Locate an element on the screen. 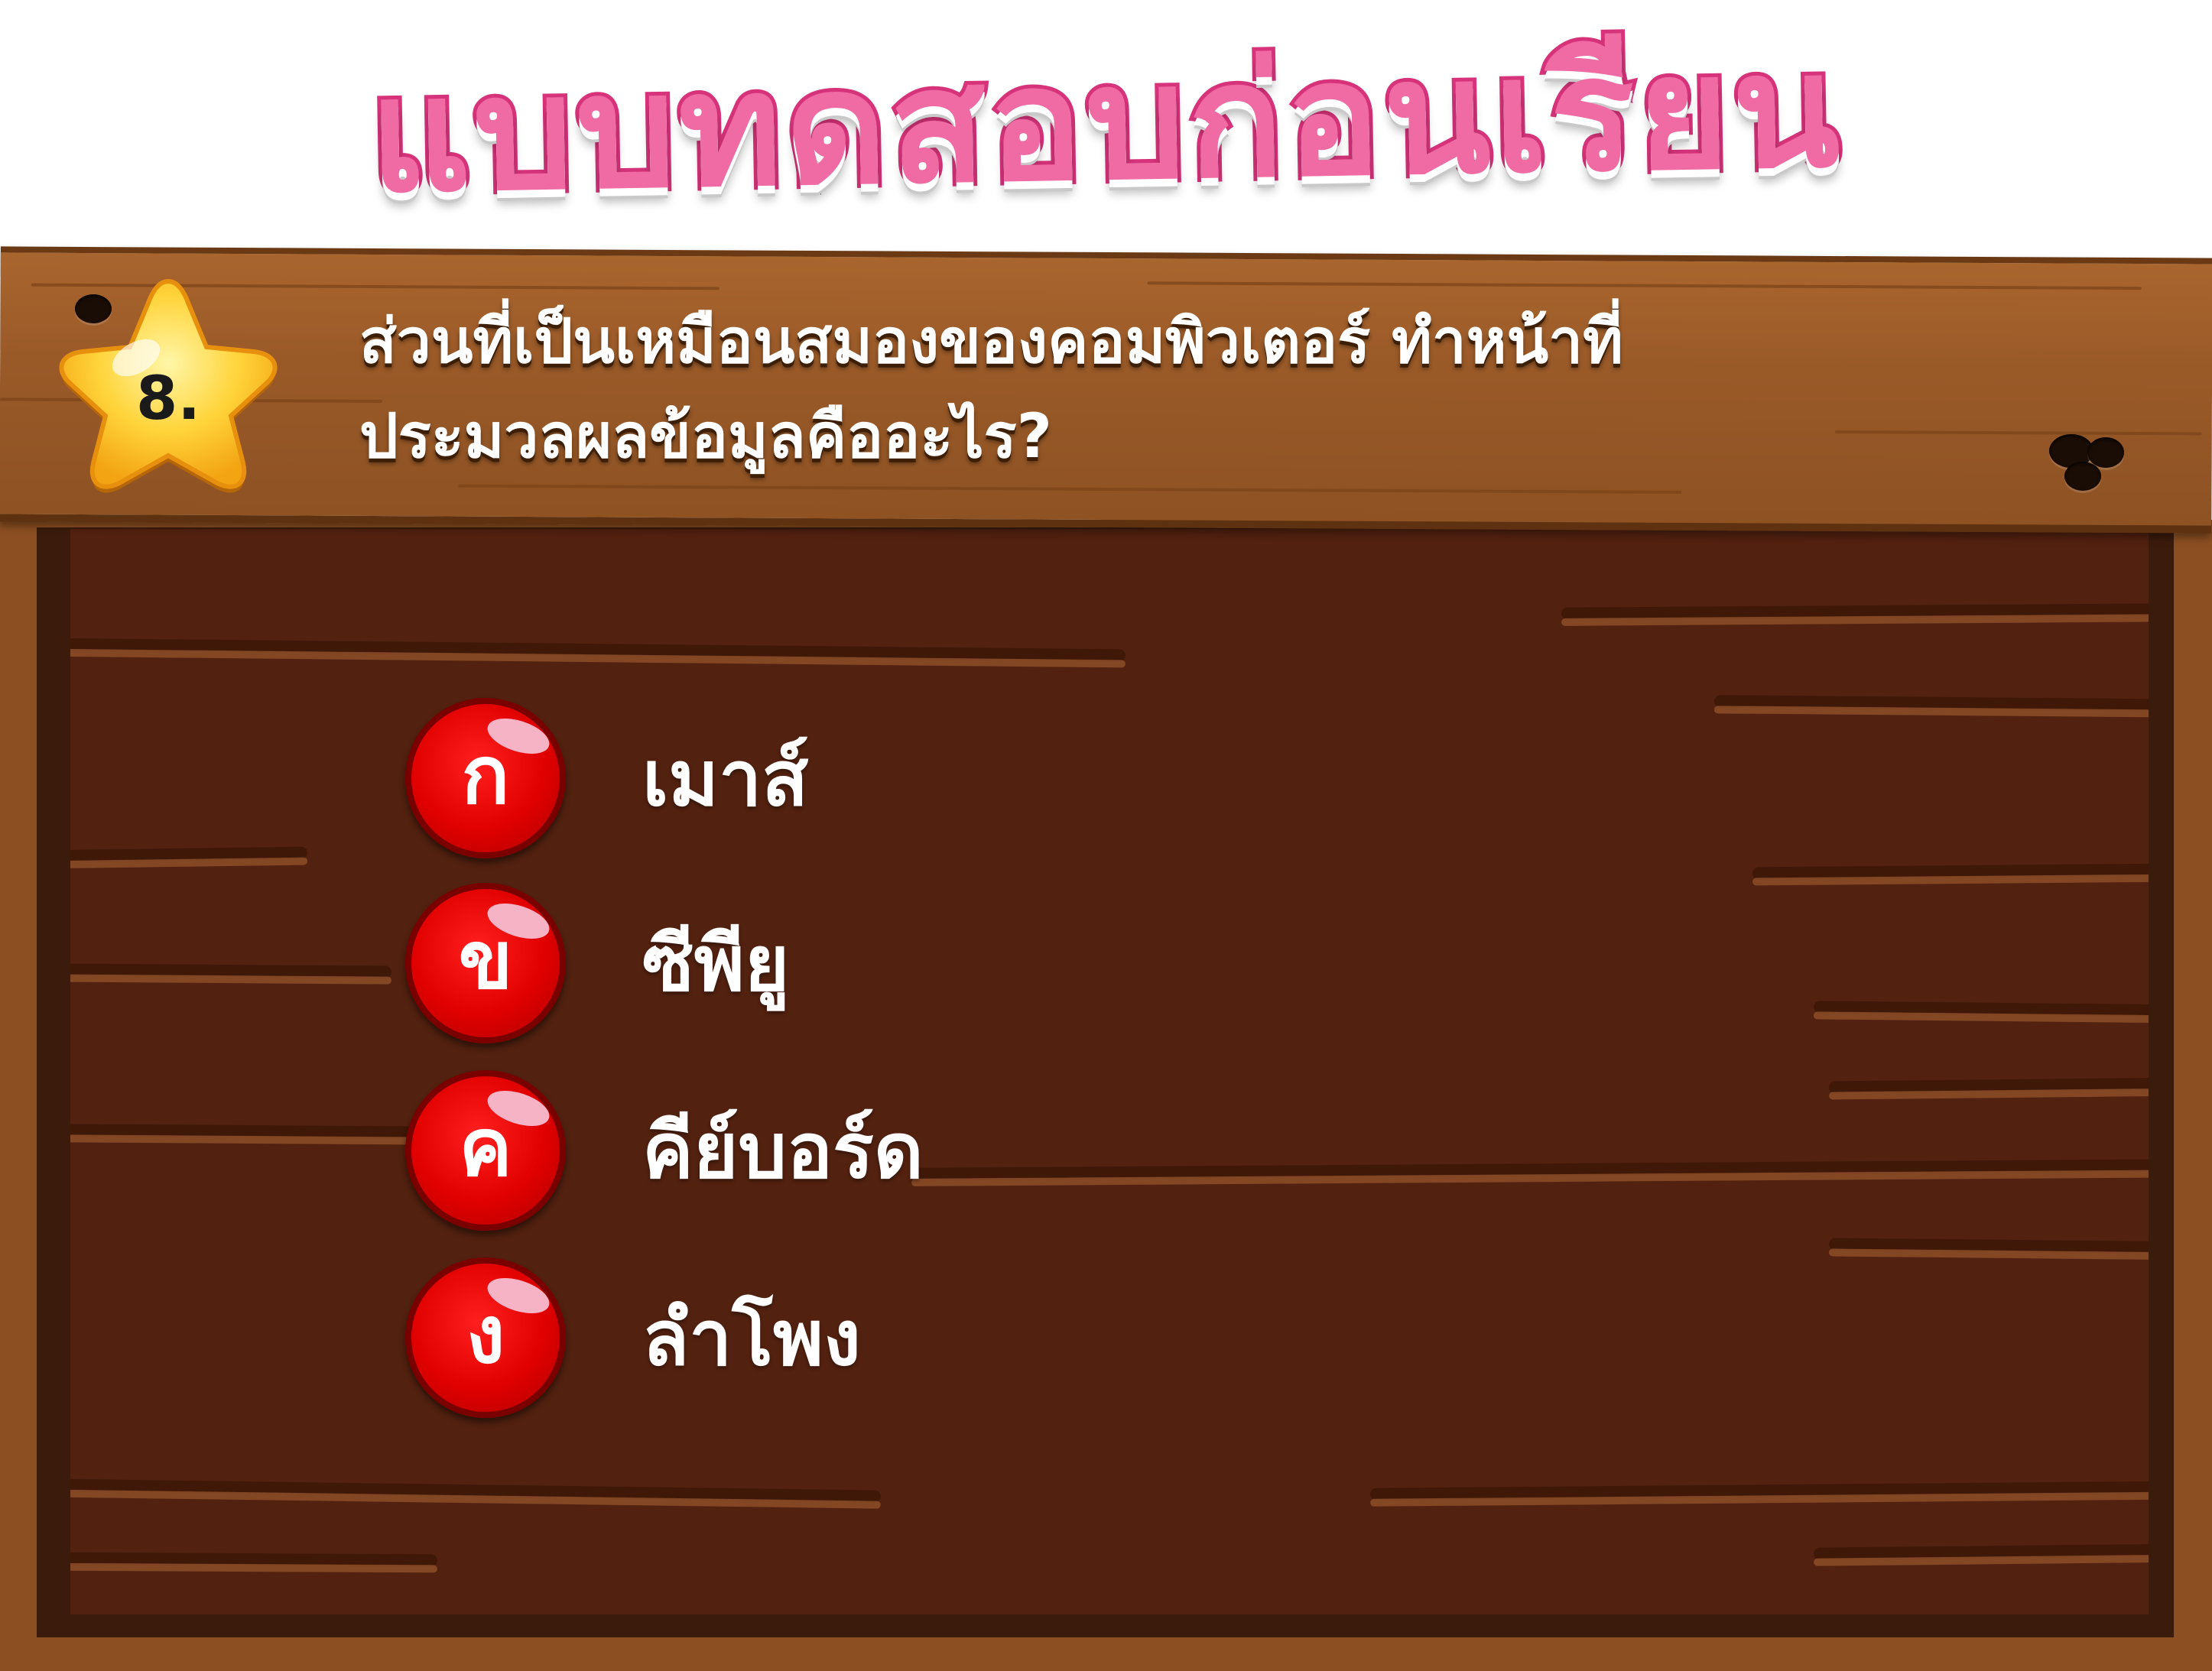 The width and height of the screenshot is (2212, 1671). option-d-badge: ง is located at coordinates (485, 1337).